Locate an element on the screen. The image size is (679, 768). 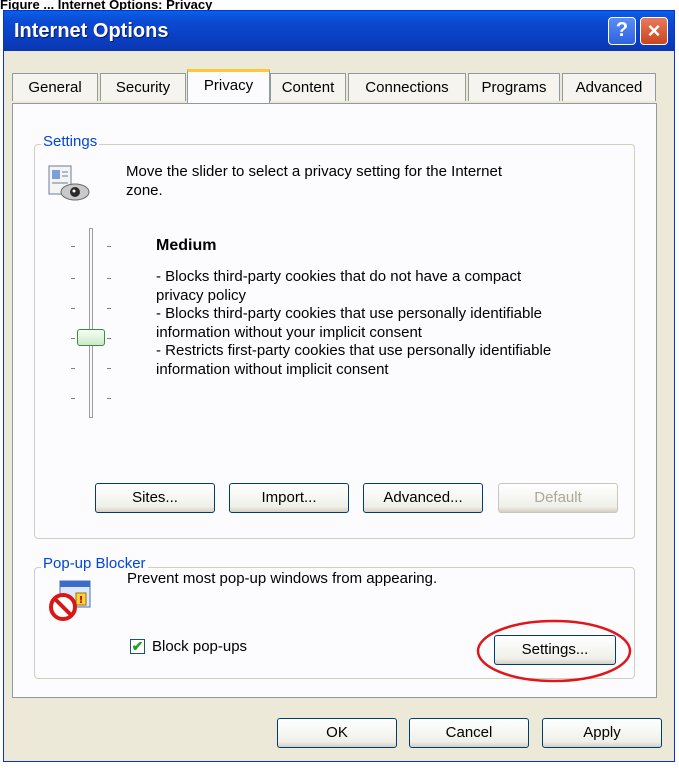
help-icon: ? is located at coordinates (622, 30).